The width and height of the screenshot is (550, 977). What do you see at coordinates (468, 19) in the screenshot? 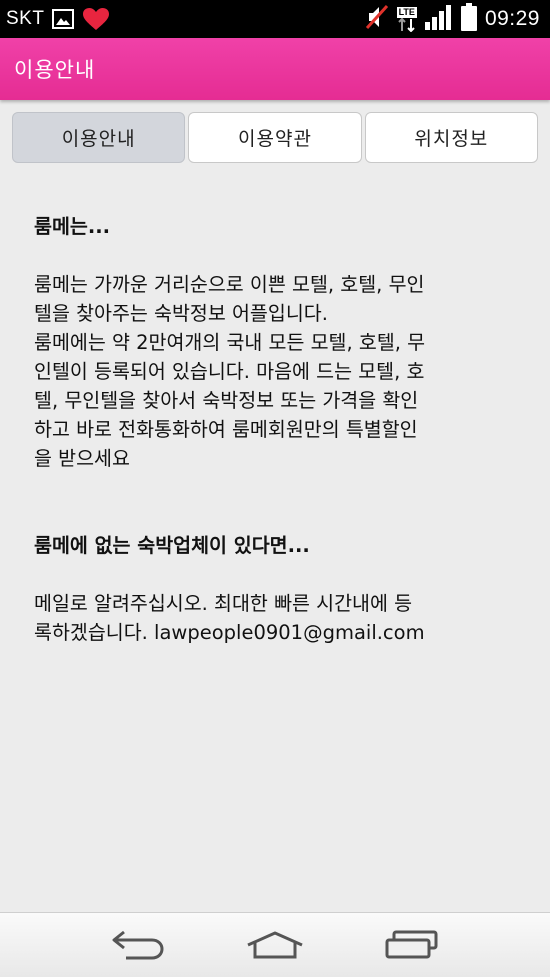
I see `battery-icon` at bounding box center [468, 19].